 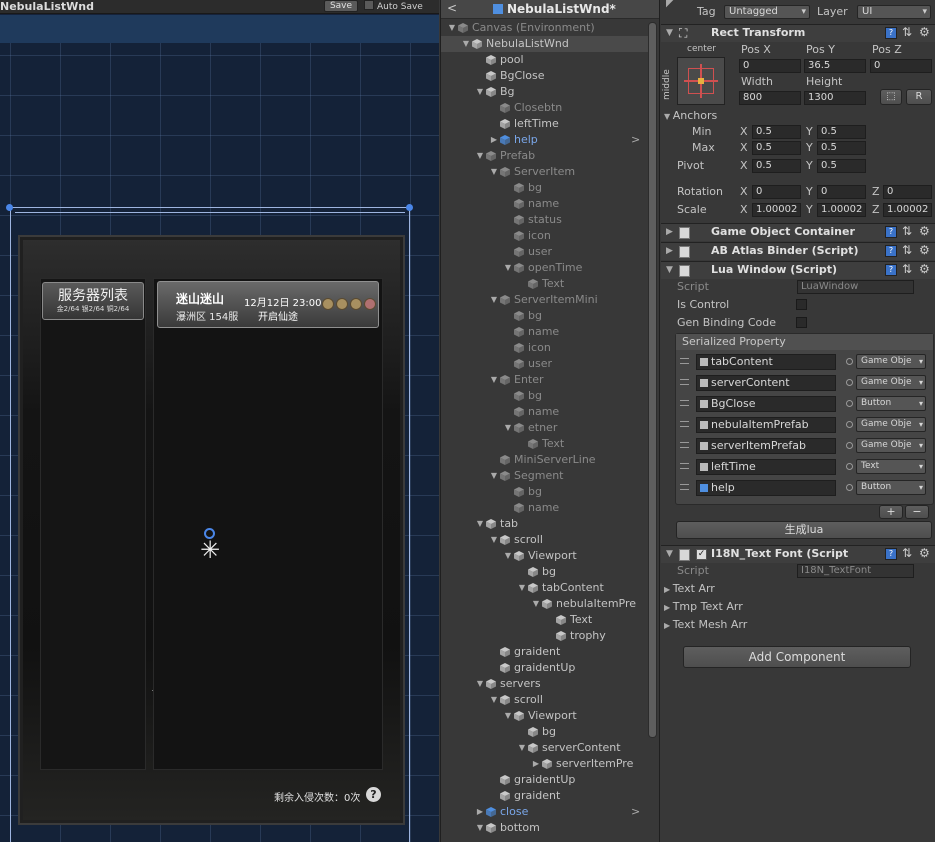 What do you see at coordinates (546, 812) in the screenshot?
I see `hierarchy-item: ▶ close >` at bounding box center [546, 812].